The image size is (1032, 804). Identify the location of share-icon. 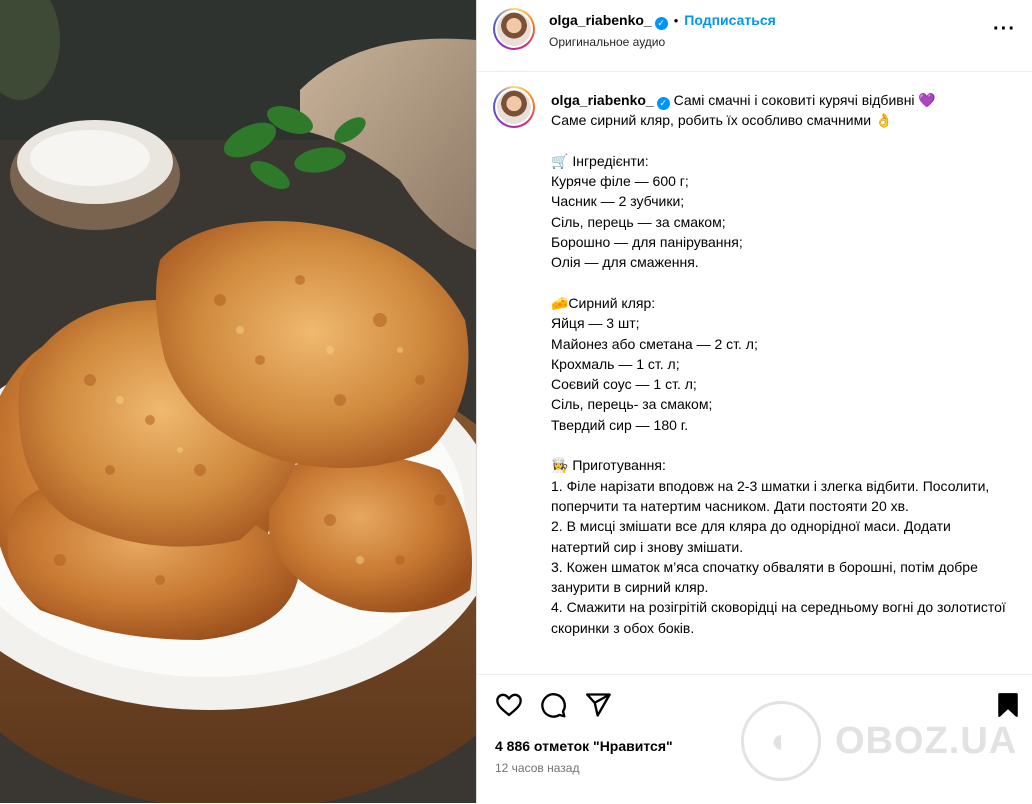
(598, 705).